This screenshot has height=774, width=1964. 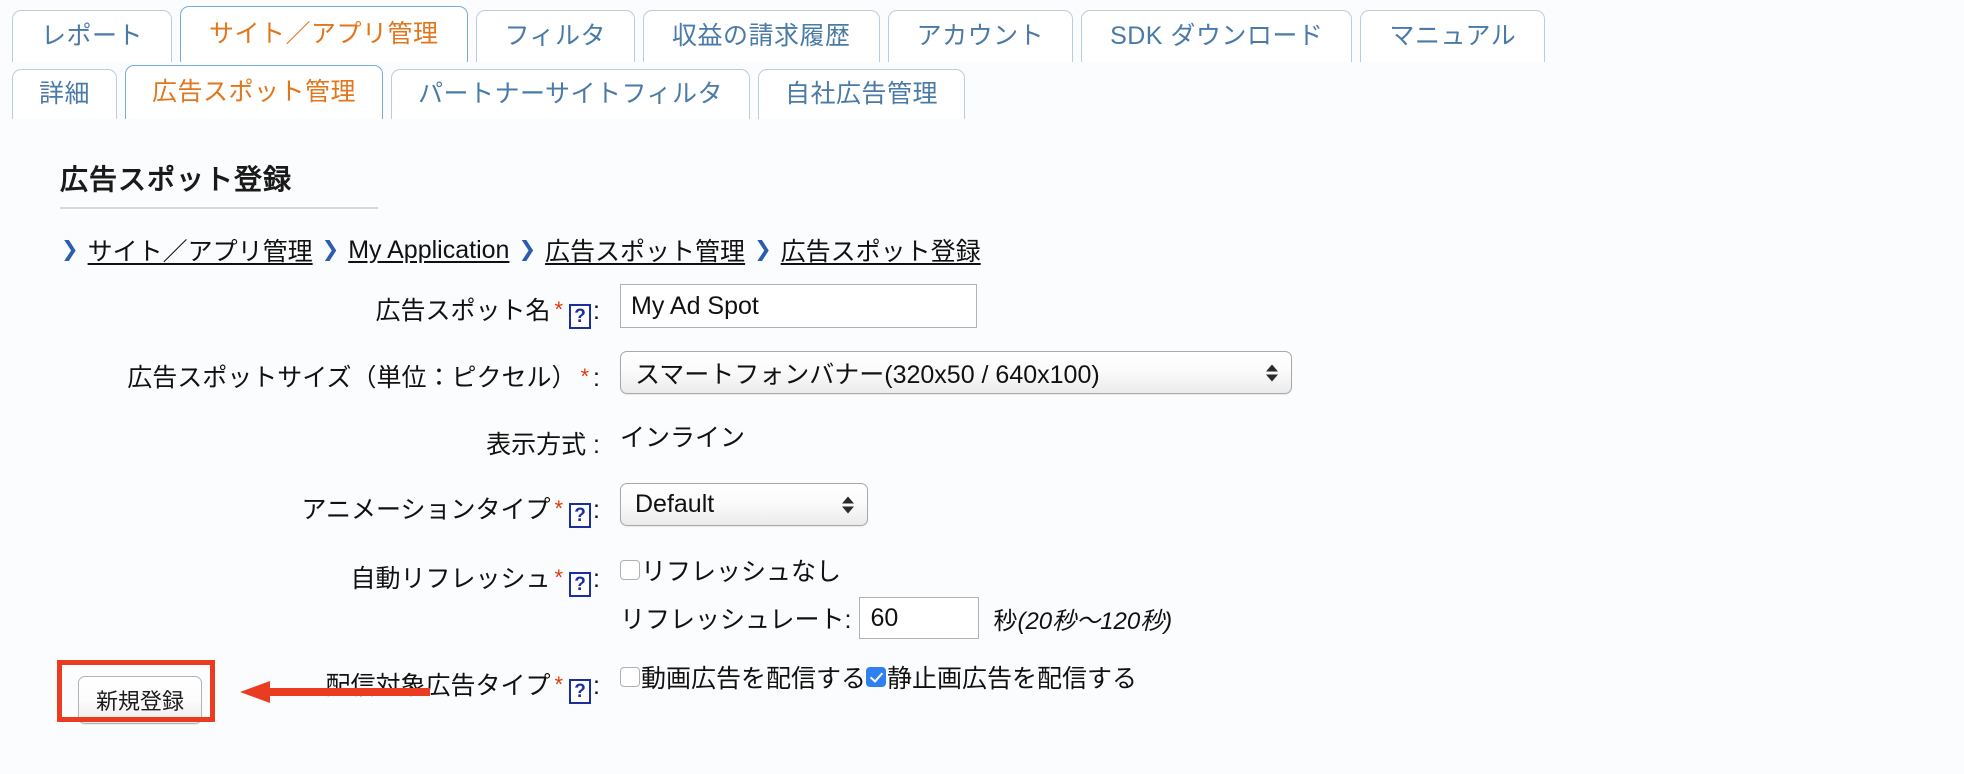 I want to click on tab-label: サイト／アプリ管理, so click(x=324, y=34).